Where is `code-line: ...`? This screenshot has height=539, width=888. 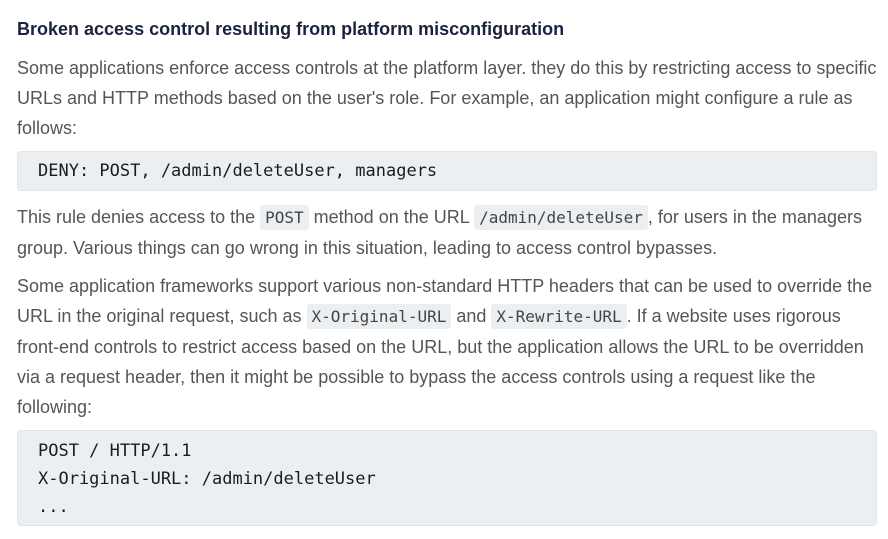 code-line: ... is located at coordinates (53, 507).